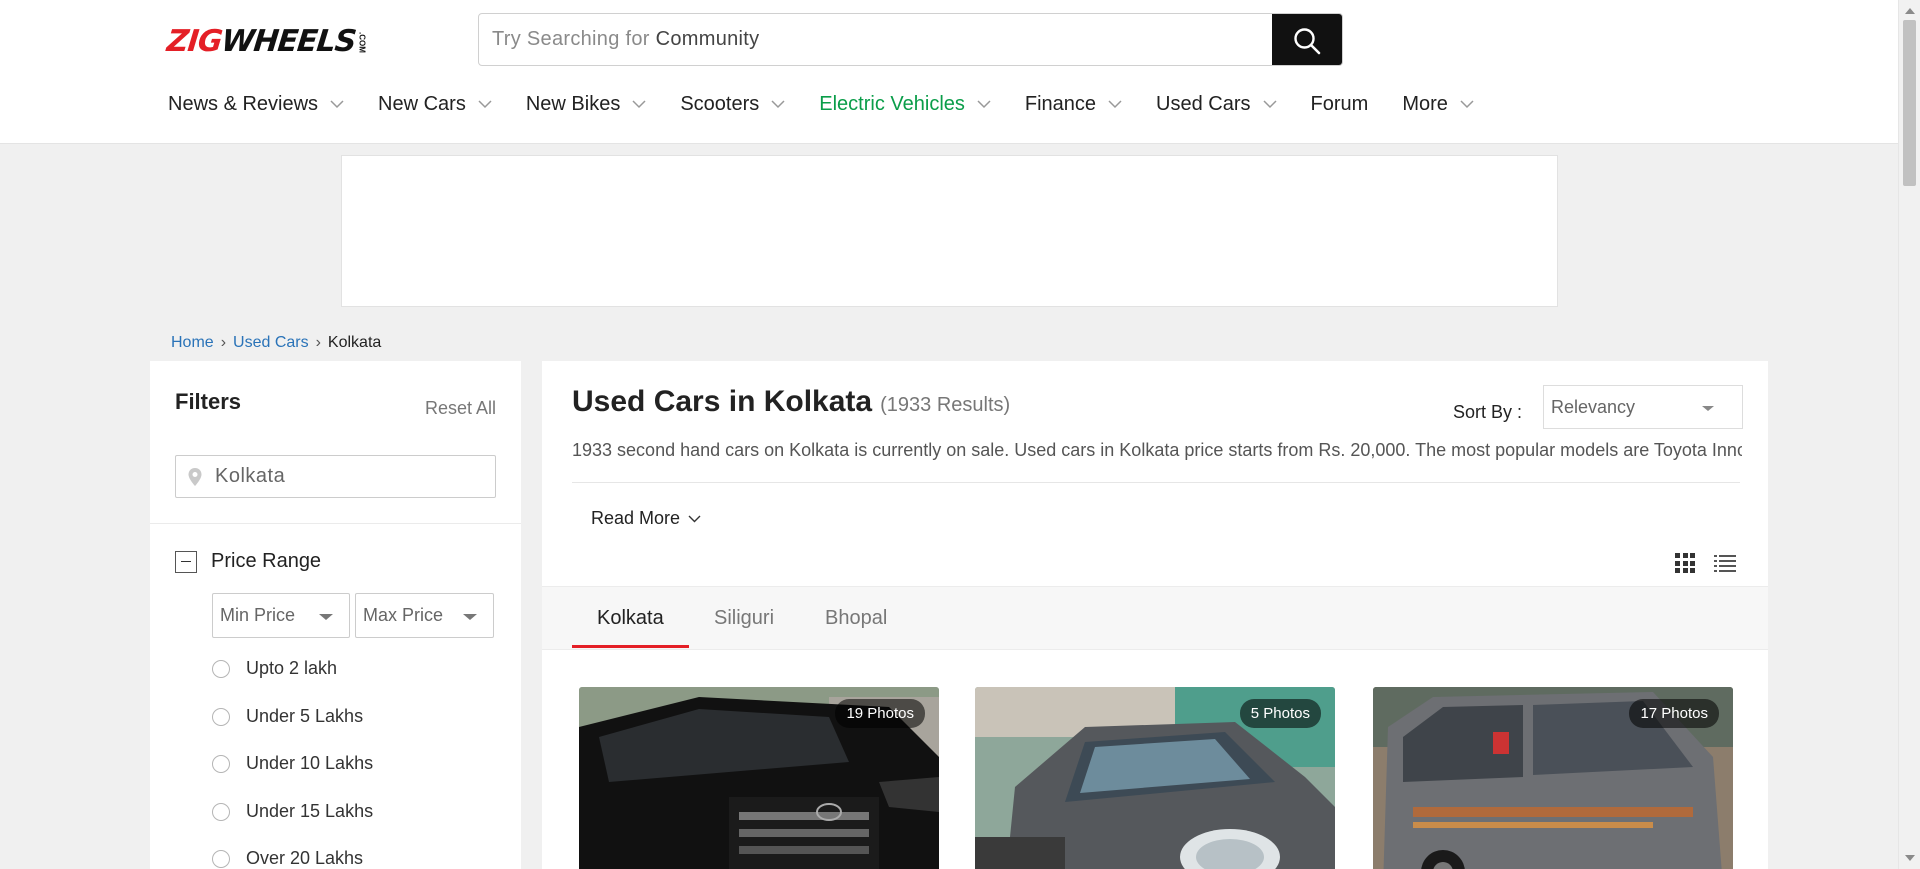 The width and height of the screenshot is (1920, 869). What do you see at coordinates (265, 42) in the screenshot?
I see `zigwheels-logo: ZIGWHEELS .COM` at bounding box center [265, 42].